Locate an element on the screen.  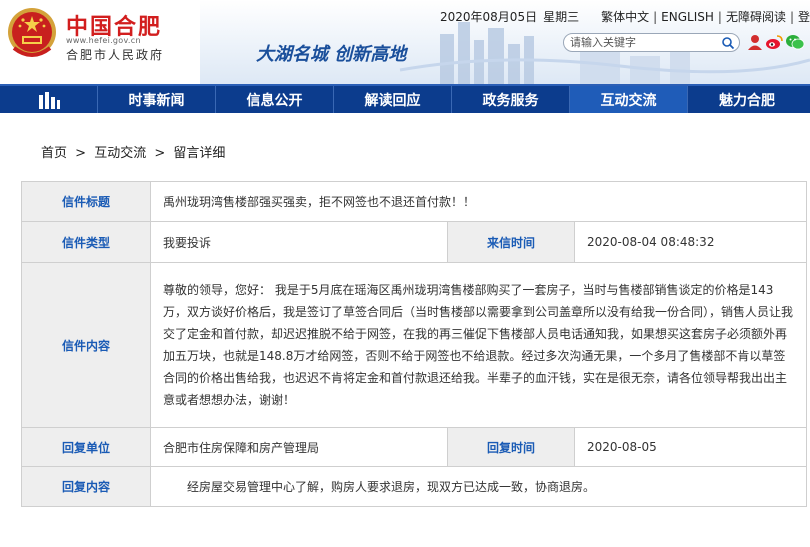
received-label: 来信时间 is located at coordinates (511, 242).